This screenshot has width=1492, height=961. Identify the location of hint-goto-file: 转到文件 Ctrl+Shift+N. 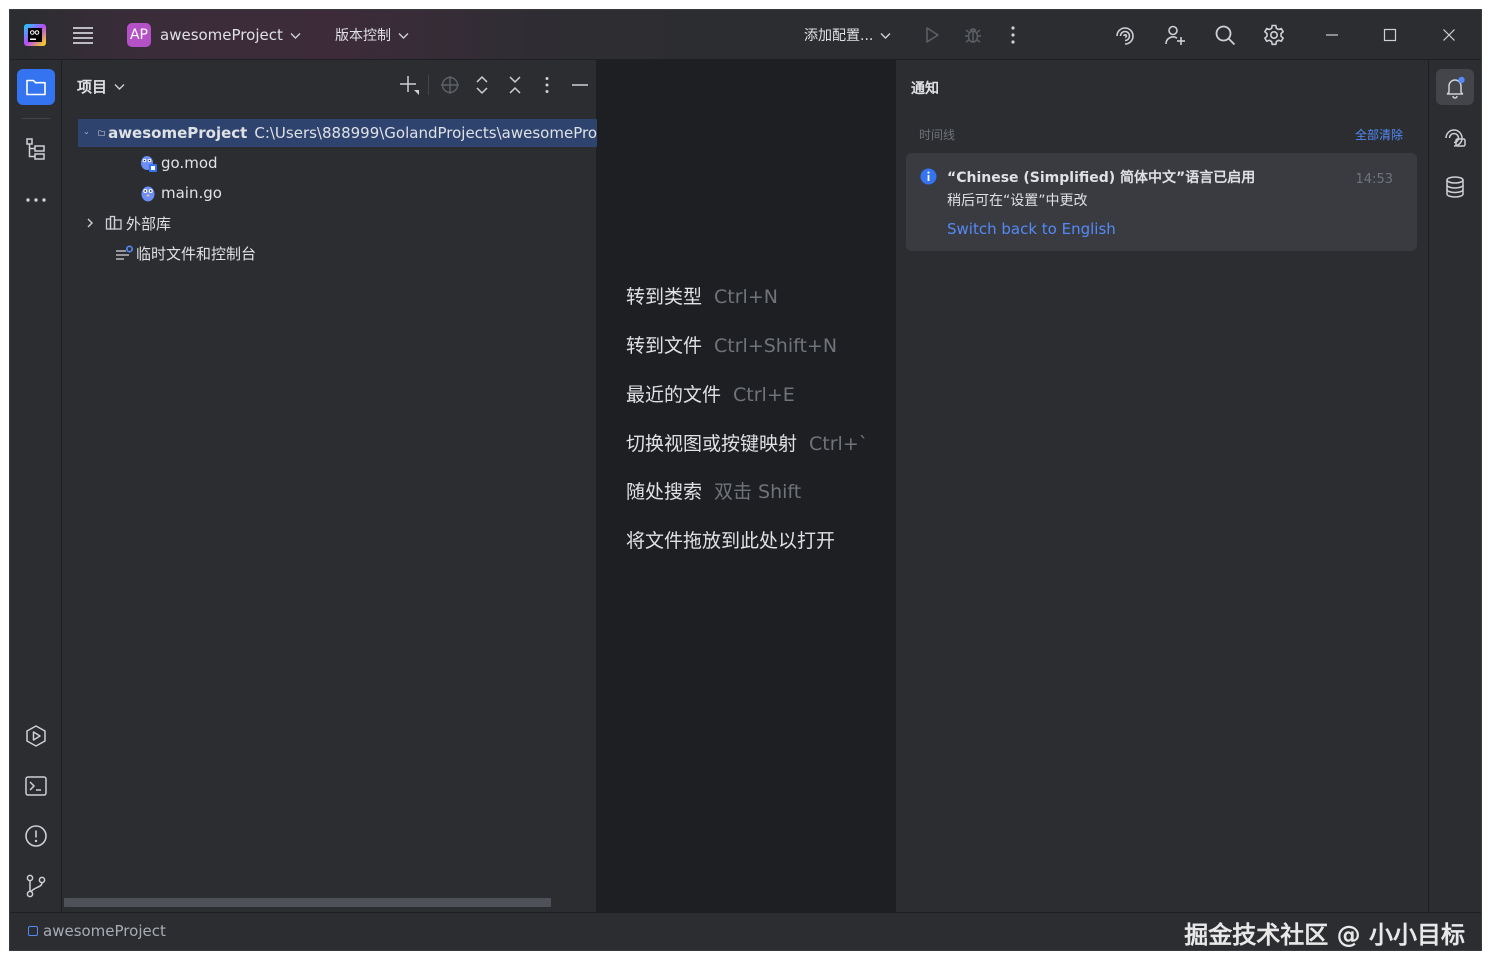
(731, 344).